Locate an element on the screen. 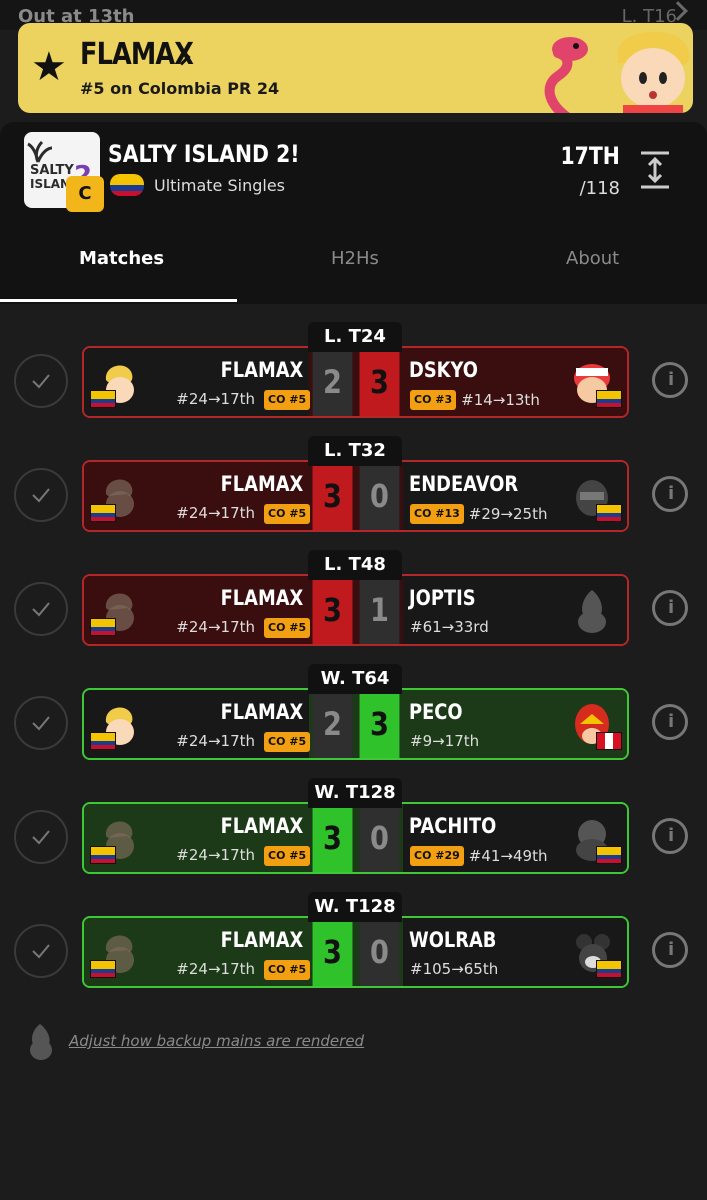 The height and width of the screenshot is (1200, 707). right-seed-line: #105→65th is located at coordinates (454, 969).